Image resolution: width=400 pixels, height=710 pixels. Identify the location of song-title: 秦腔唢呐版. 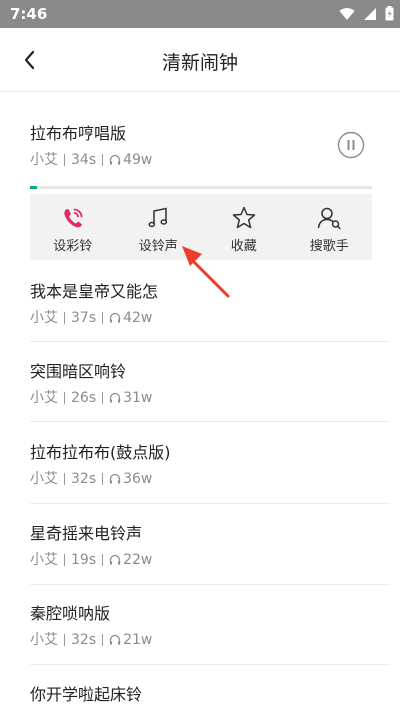
(70, 613).